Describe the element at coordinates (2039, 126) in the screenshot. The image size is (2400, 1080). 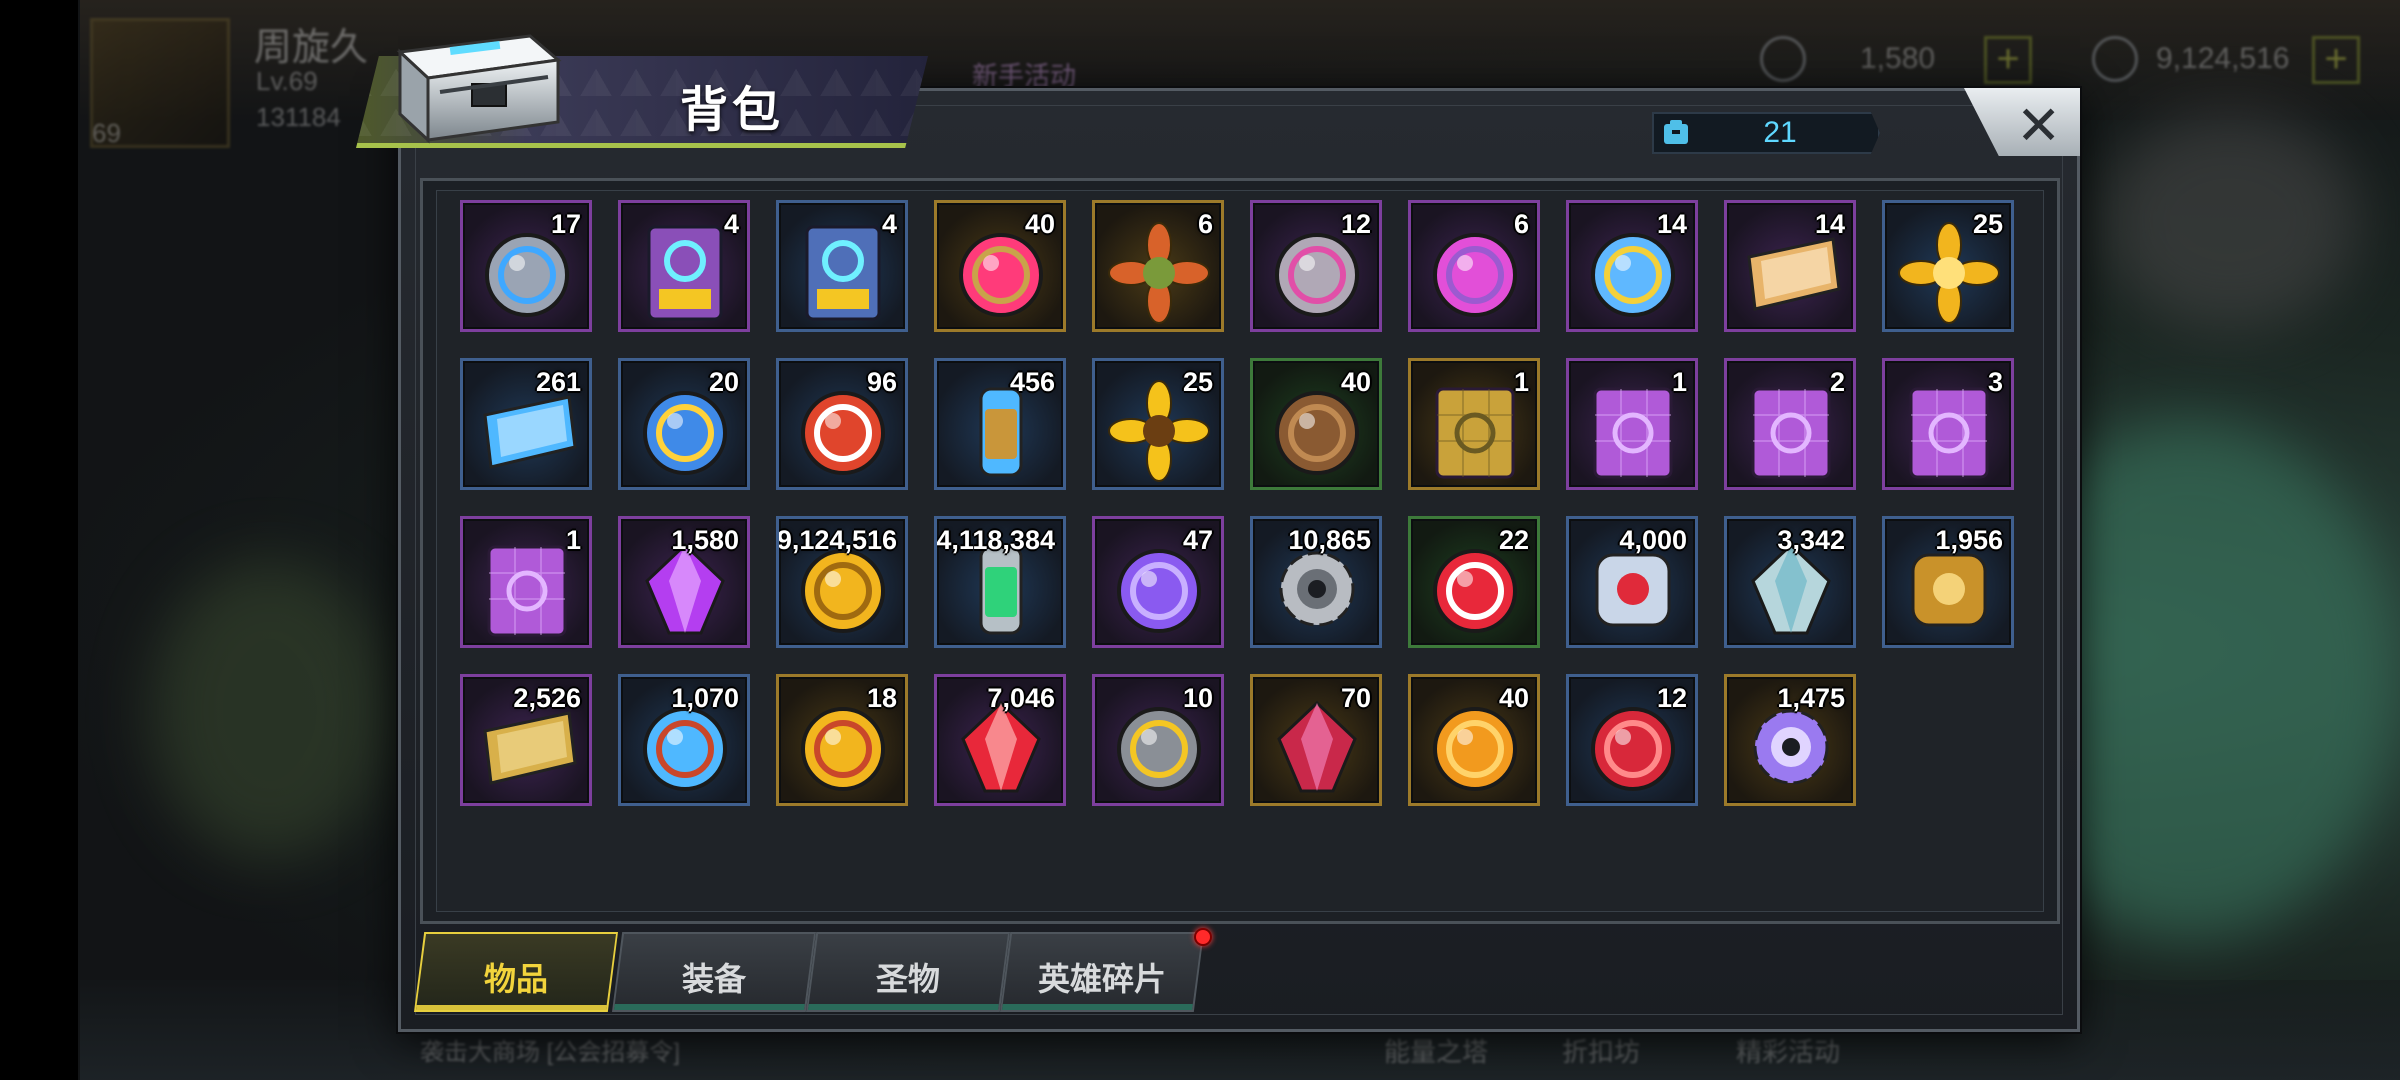
I see `close-icon: ✕` at that location.